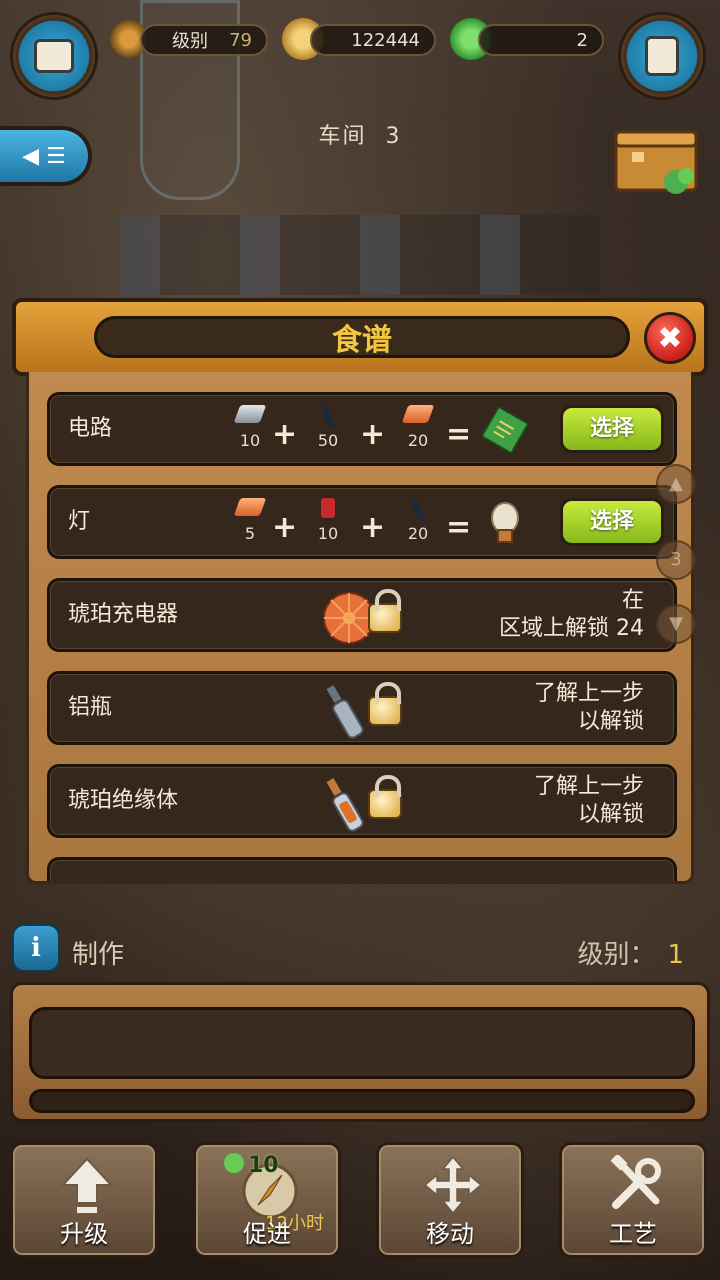 Image resolution: width=720 pixels, height=1280 pixels. What do you see at coordinates (571, 615) in the screenshot?
I see `unlock-requirement: 在 区域上解锁 24` at bounding box center [571, 615].